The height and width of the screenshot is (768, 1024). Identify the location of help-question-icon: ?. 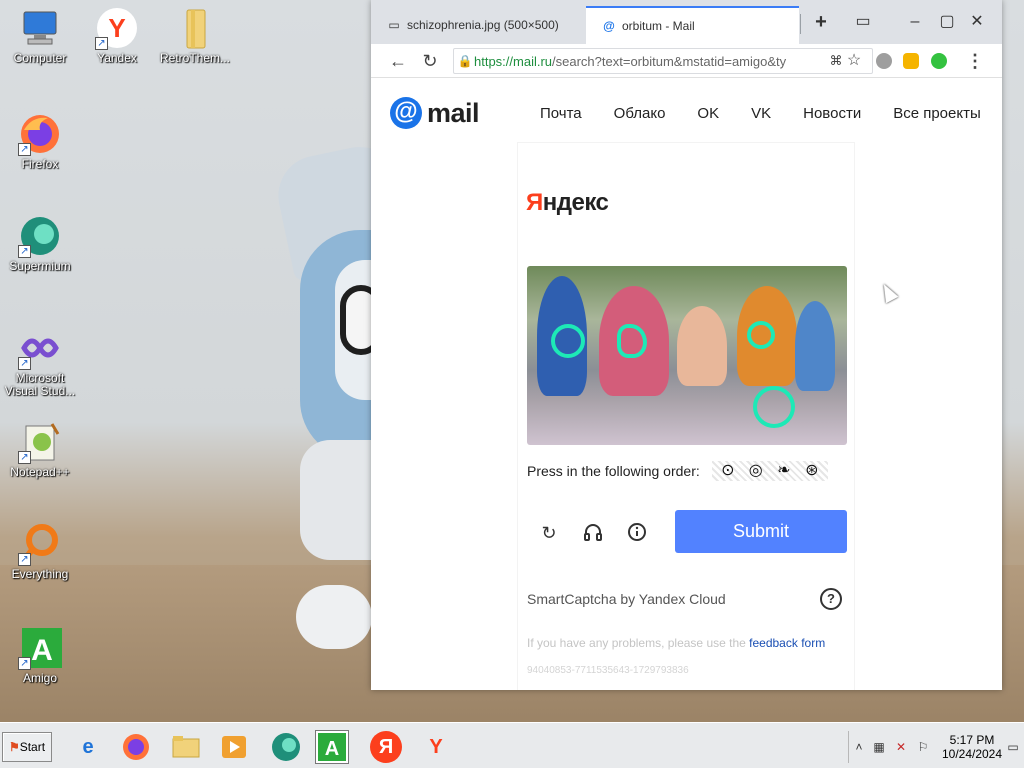
(831, 599).